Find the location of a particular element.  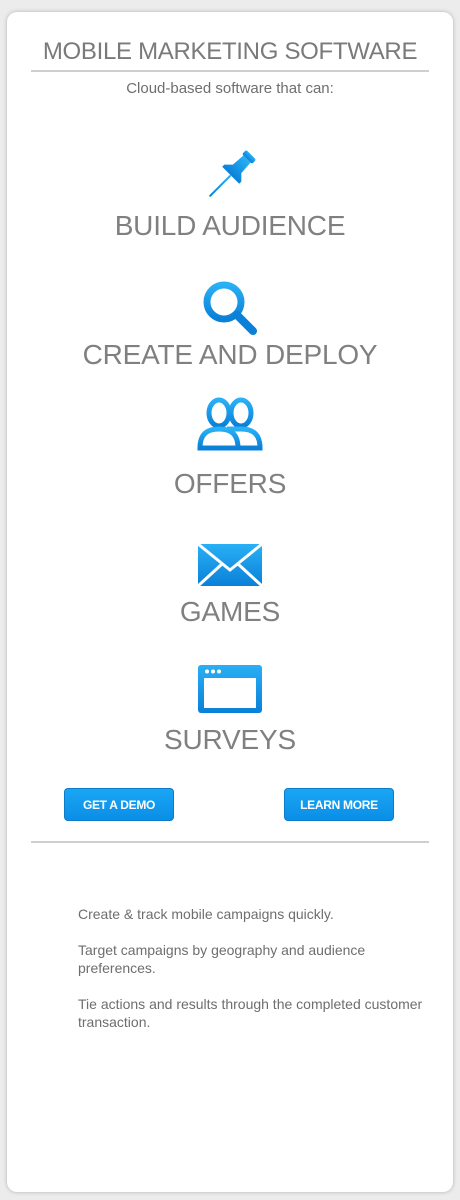

feature-label-surveys: SURVEYS is located at coordinates (230, 739).